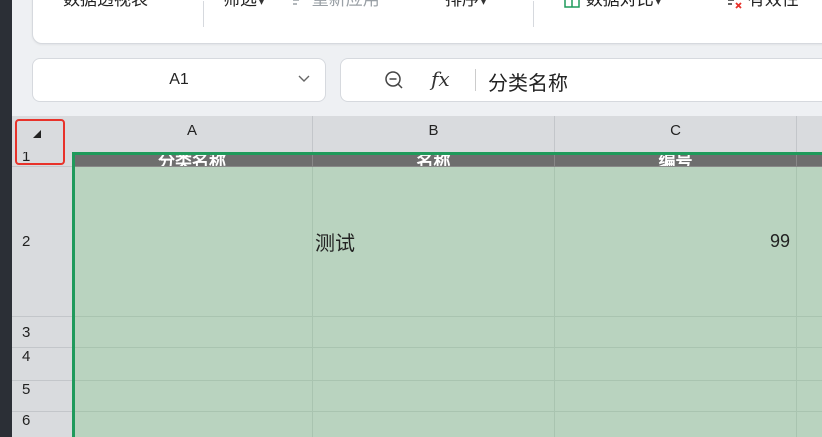 The height and width of the screenshot is (437, 822). Describe the element at coordinates (809, 364) in the screenshot. I see `cell-d4` at that location.